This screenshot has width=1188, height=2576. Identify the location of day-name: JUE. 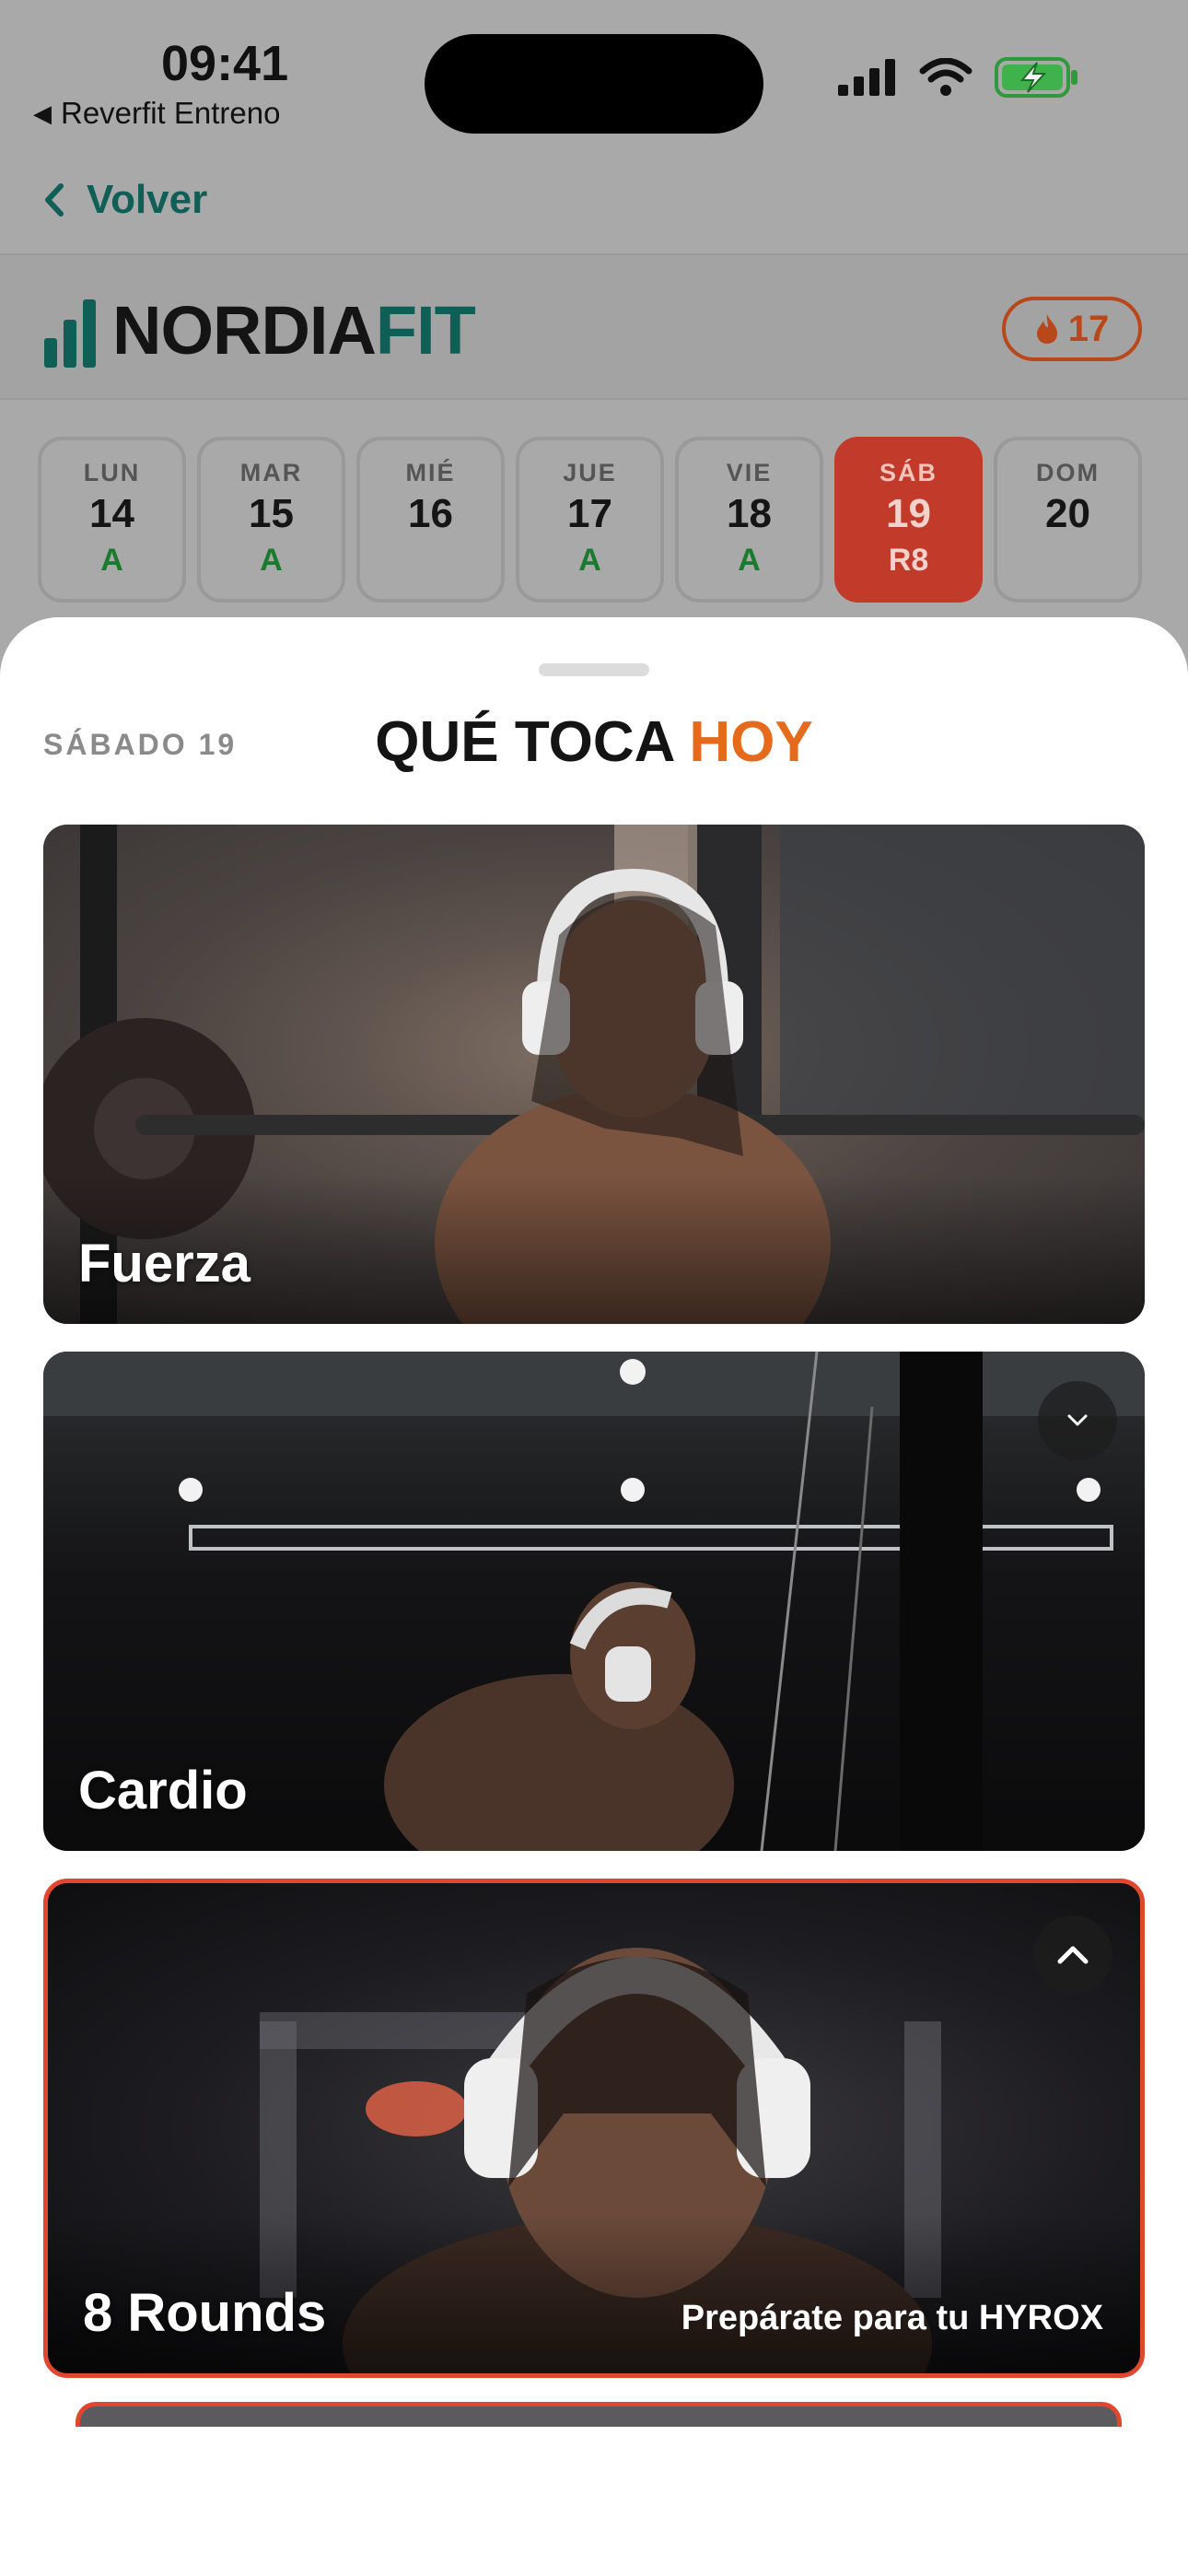
(590, 473).